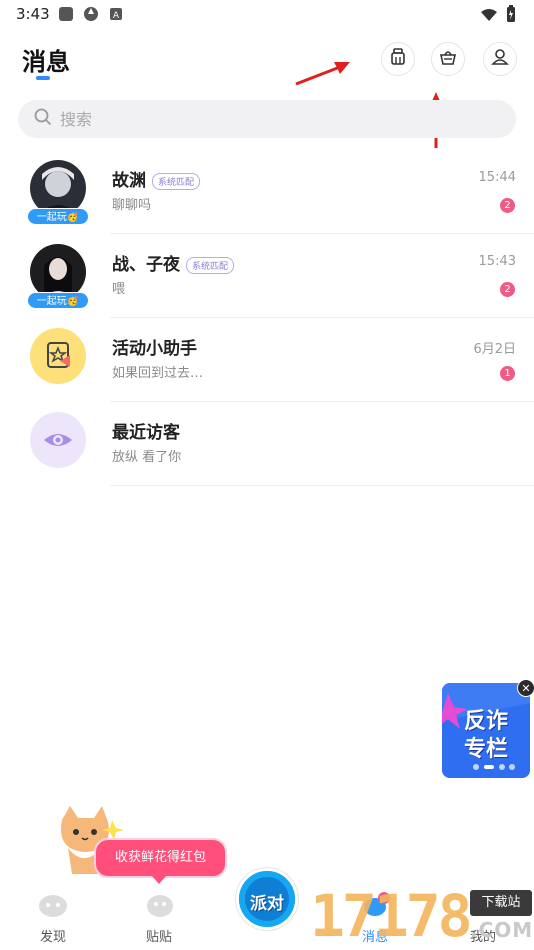  I want to click on font-a-icon: A, so click(116, 14).